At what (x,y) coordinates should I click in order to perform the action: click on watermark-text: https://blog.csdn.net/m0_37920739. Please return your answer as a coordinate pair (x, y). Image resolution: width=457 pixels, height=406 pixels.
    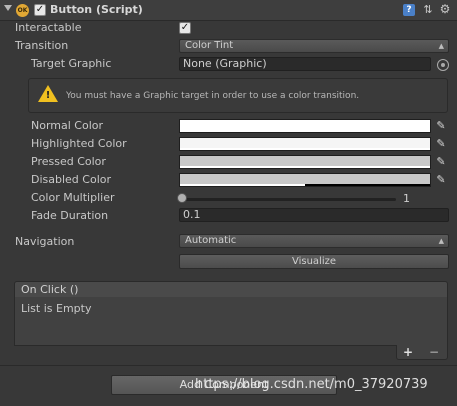
    Looking at the image, I should click on (311, 384).